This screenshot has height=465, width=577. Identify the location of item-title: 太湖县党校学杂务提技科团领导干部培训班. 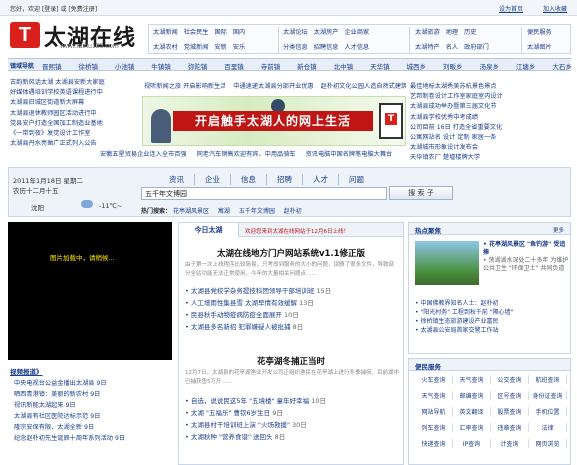
(253, 291).